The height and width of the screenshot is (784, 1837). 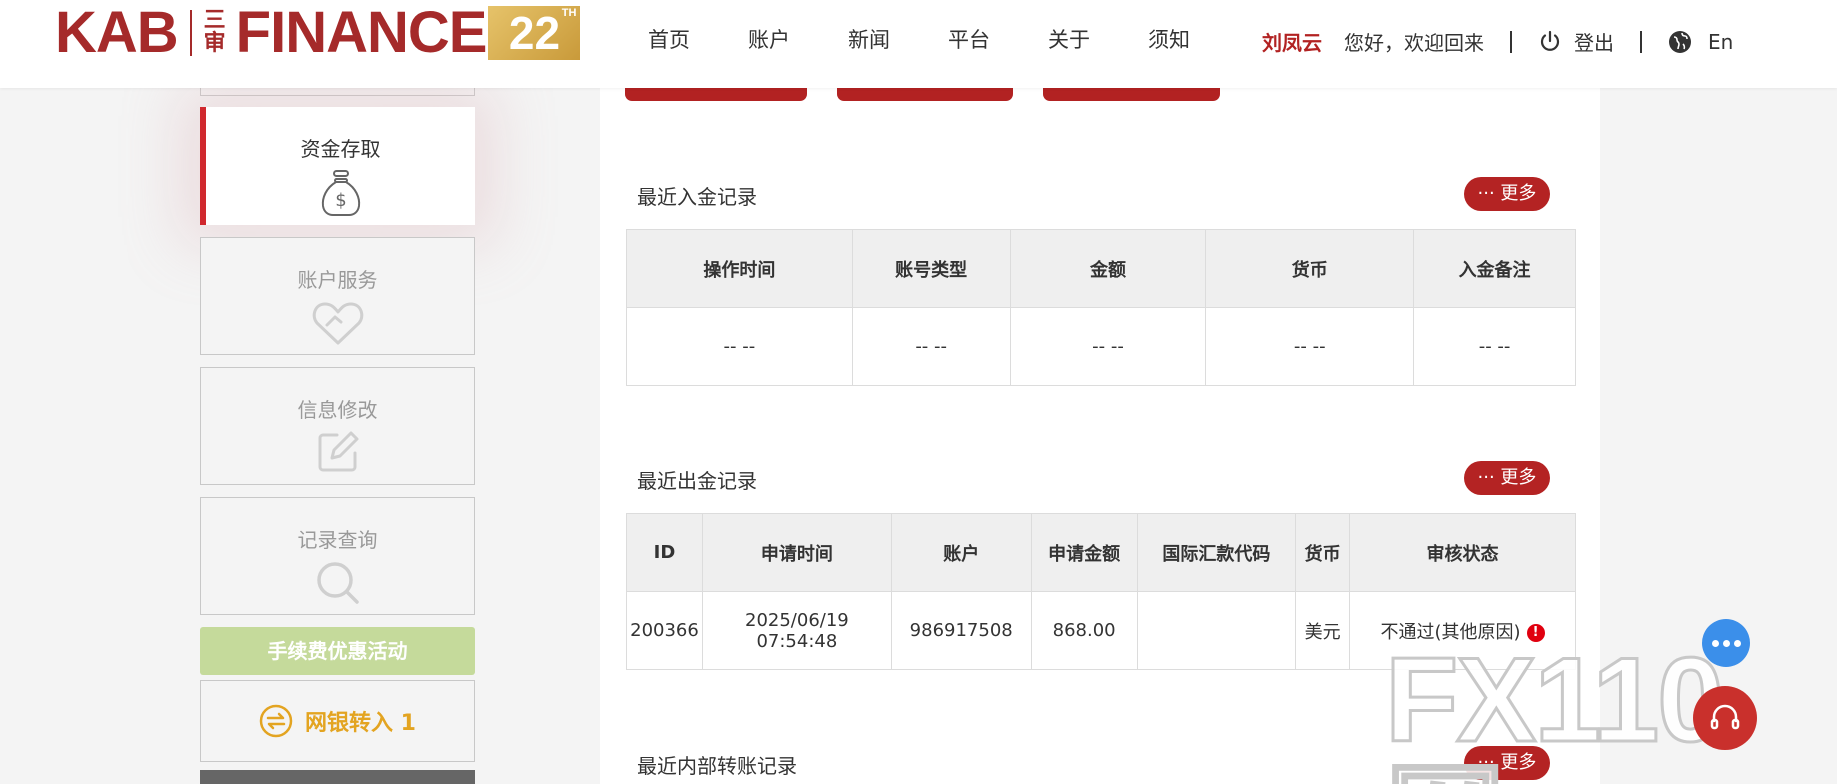 What do you see at coordinates (190, 33) in the screenshot?
I see `logo-separator` at bounding box center [190, 33].